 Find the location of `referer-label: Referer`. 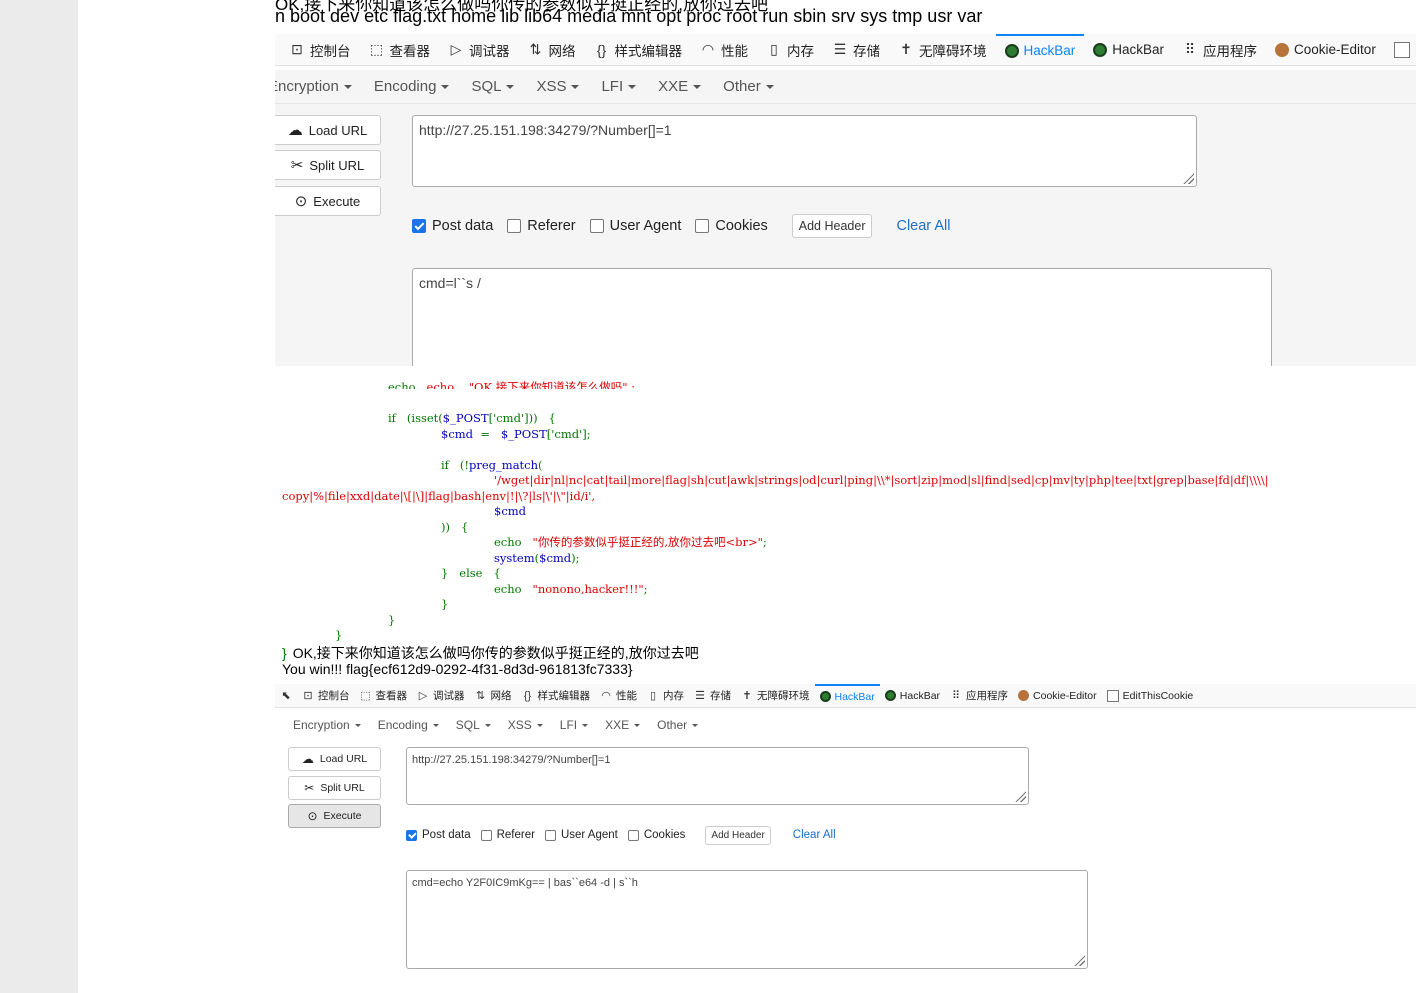

referer-label: Referer is located at coordinates (551, 226).